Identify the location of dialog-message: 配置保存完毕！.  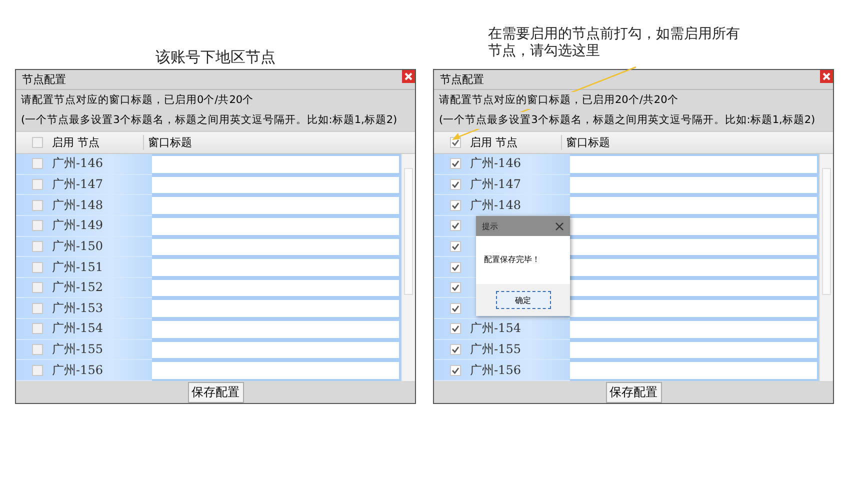
(512, 259).